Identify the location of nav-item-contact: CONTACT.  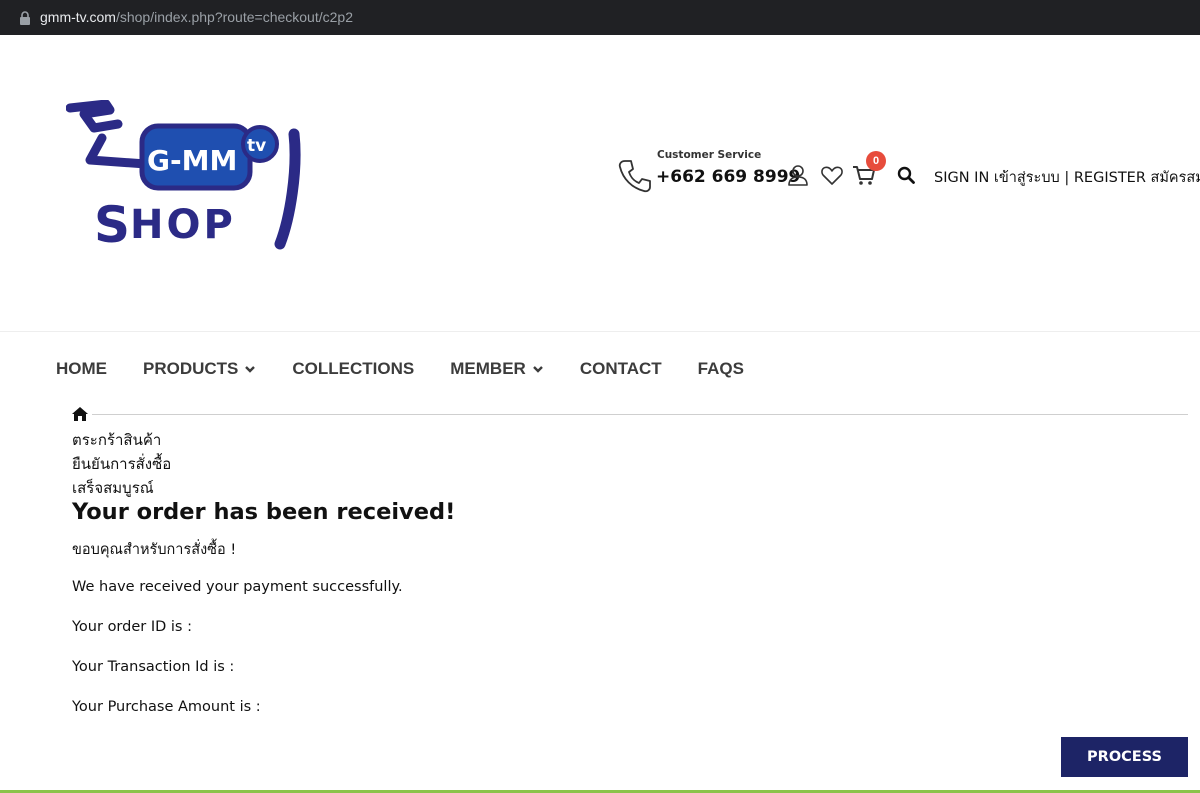
(621, 369).